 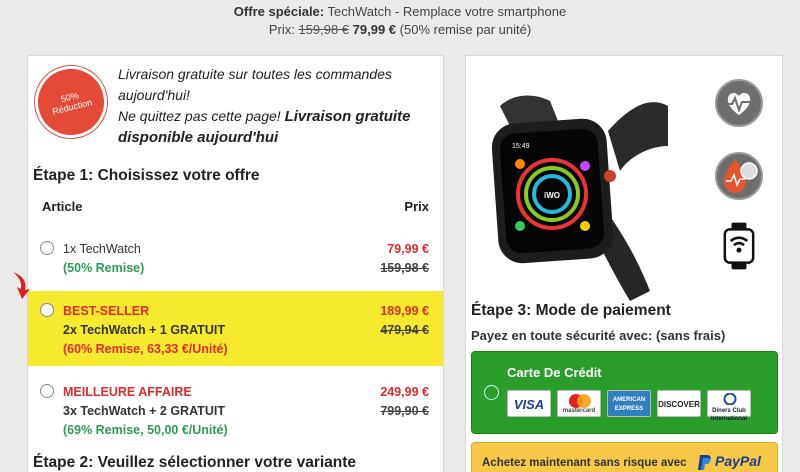 I want to click on offer-discount: (69% Remise, 50,00 €/Unité), so click(x=145, y=430).